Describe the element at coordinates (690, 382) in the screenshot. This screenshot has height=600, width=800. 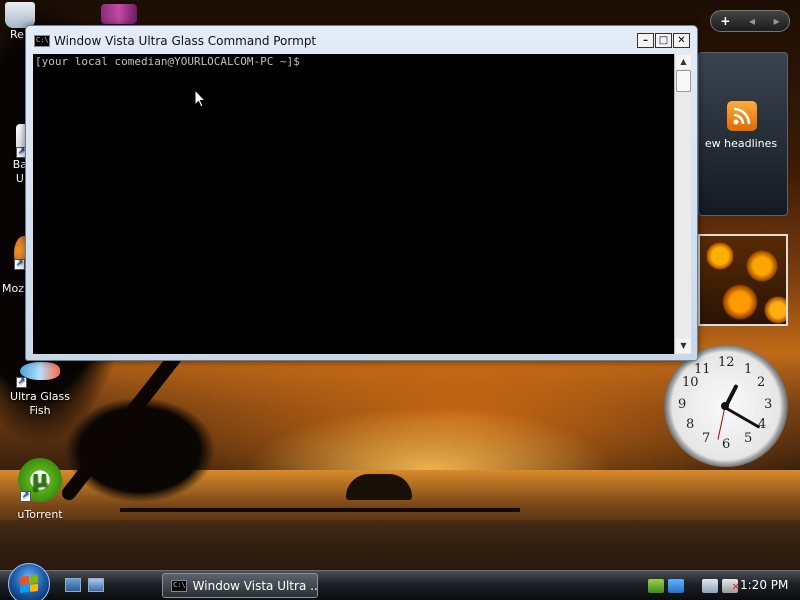
I see `clock-number-10: 10` at that location.